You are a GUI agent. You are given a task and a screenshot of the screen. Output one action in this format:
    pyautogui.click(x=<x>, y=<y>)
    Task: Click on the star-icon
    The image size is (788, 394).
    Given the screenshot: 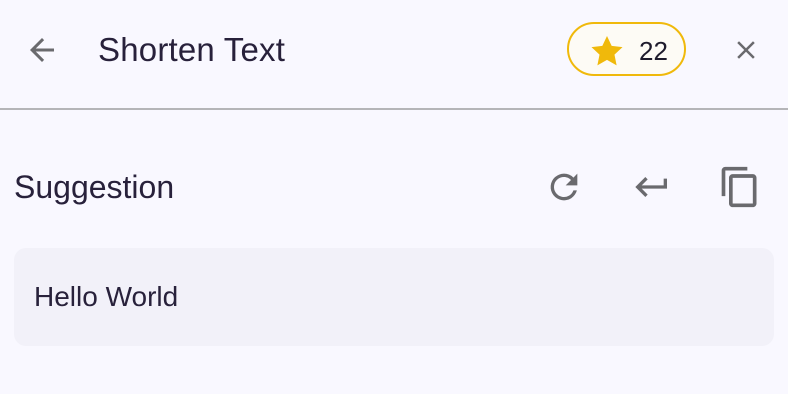 What is the action you would take?
    pyautogui.click(x=607, y=50)
    